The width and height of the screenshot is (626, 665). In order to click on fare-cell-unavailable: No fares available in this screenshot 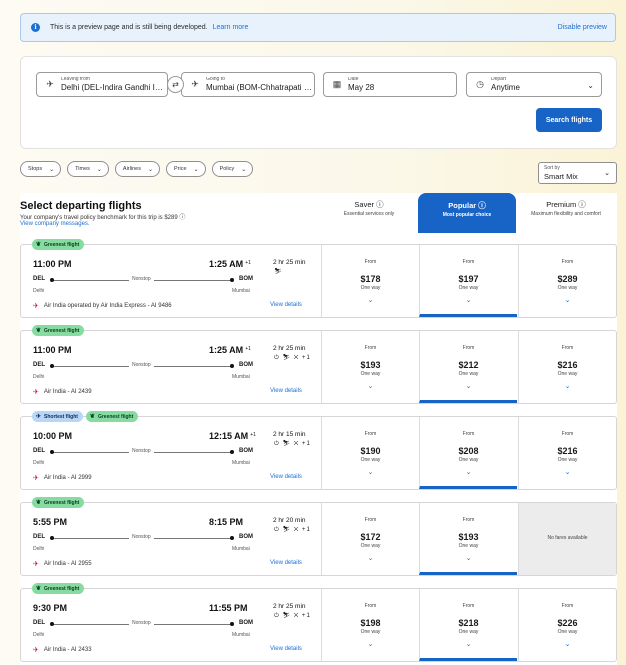, I will do `click(567, 539)`.